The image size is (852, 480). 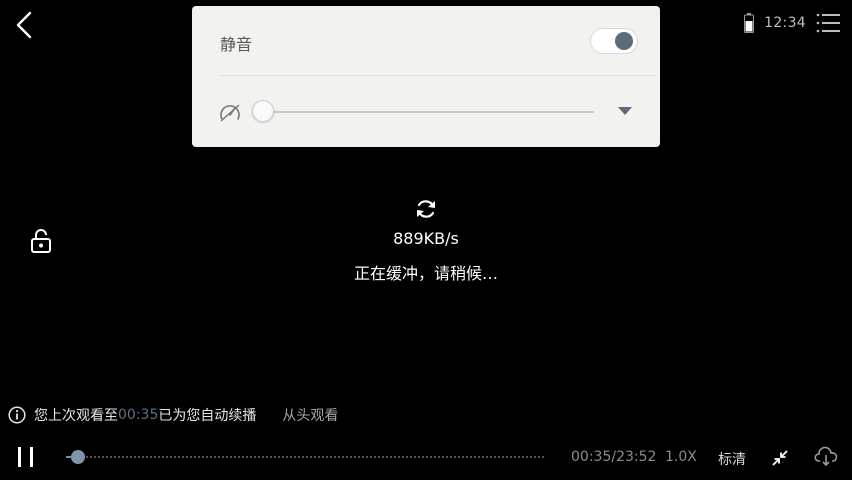 What do you see at coordinates (625, 111) in the screenshot?
I see `chevron-down-icon` at bounding box center [625, 111].